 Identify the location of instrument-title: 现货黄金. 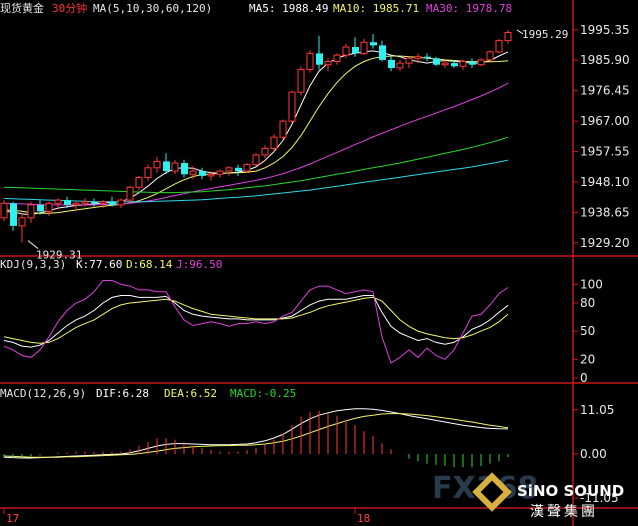
(22, 8).